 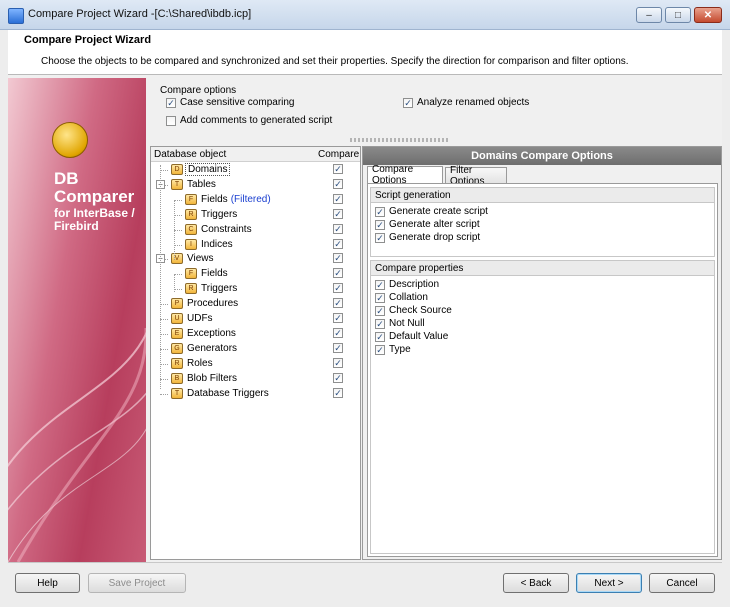 I want to click on option-checkbox: ✓ Collation, so click(x=542, y=297).